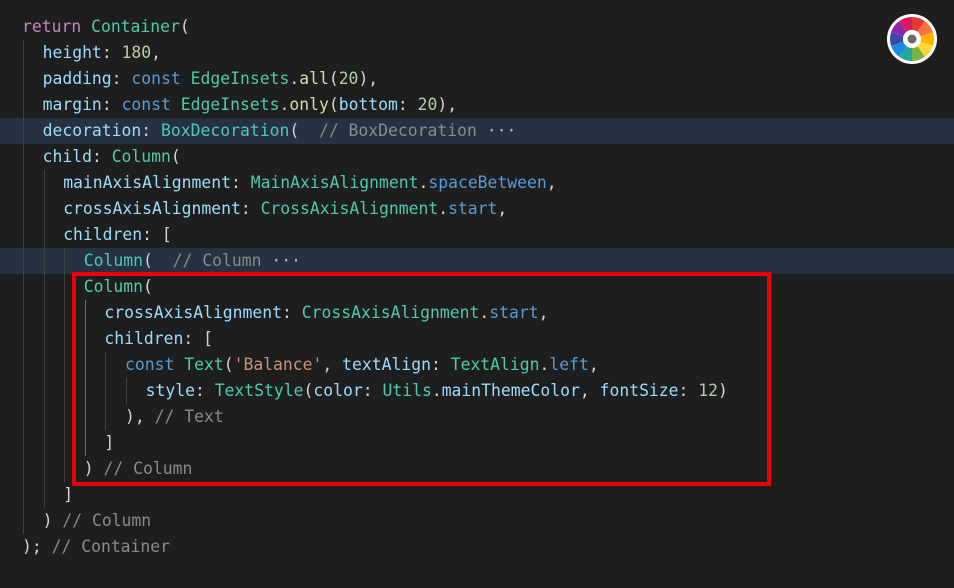 The height and width of the screenshot is (588, 954). I want to click on code-token: BoxDecoration, so click(225, 130).